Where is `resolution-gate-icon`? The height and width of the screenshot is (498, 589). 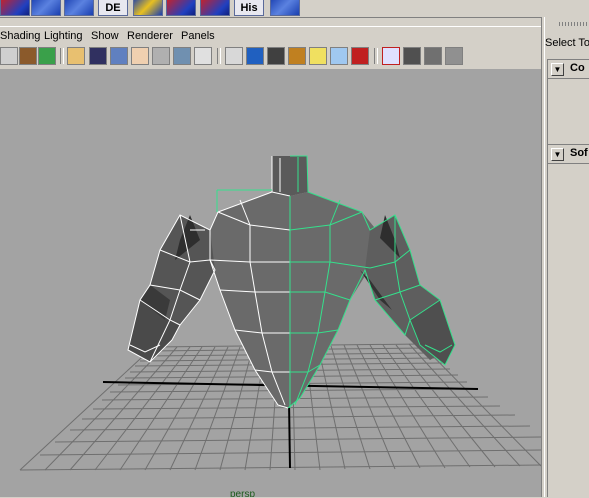 resolution-gate-icon is located at coordinates (140, 56).